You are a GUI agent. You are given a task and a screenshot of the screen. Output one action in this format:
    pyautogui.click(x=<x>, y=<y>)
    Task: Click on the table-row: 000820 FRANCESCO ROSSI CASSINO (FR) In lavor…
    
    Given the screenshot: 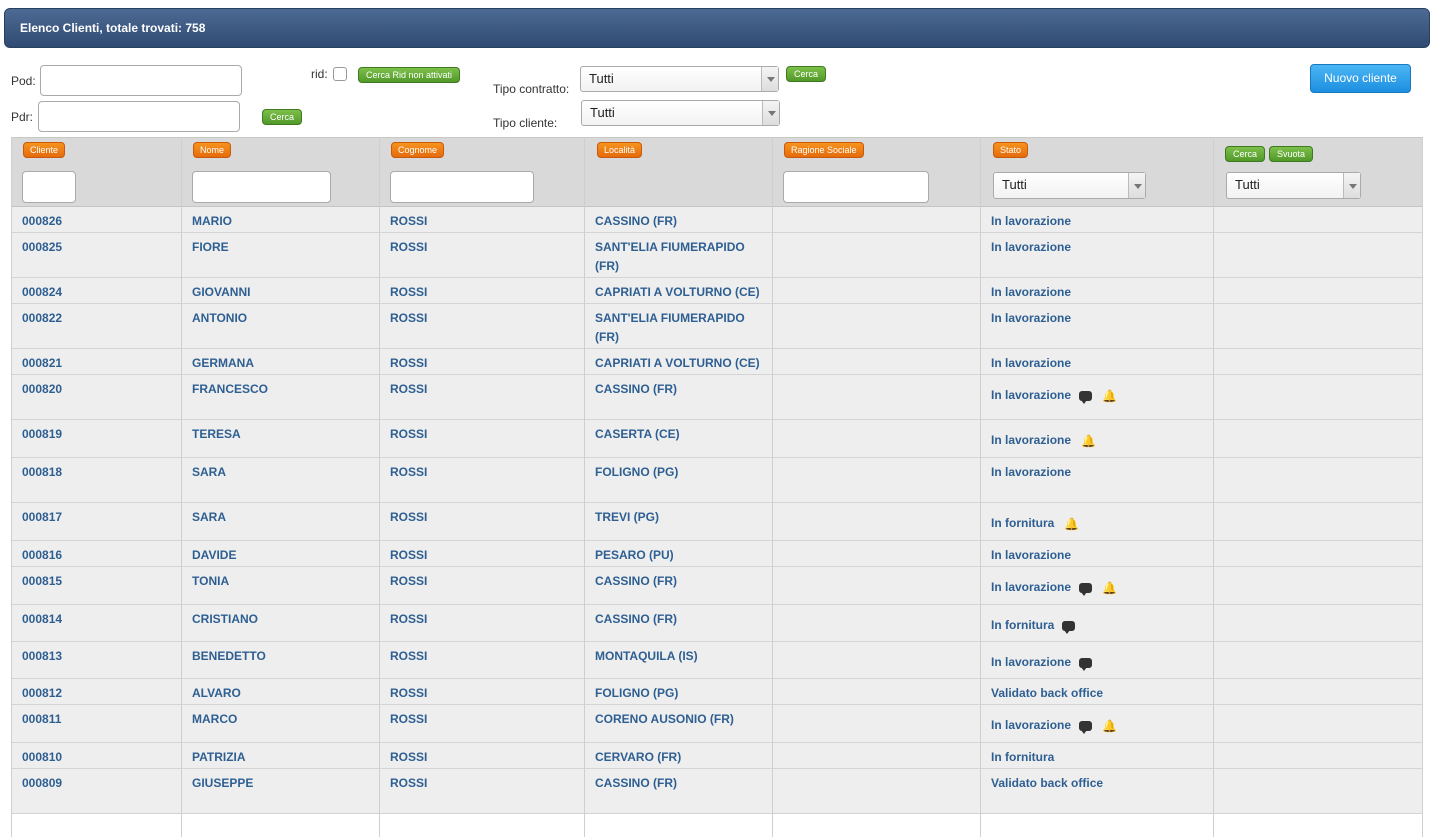 What is the action you would take?
    pyautogui.click(x=717, y=397)
    